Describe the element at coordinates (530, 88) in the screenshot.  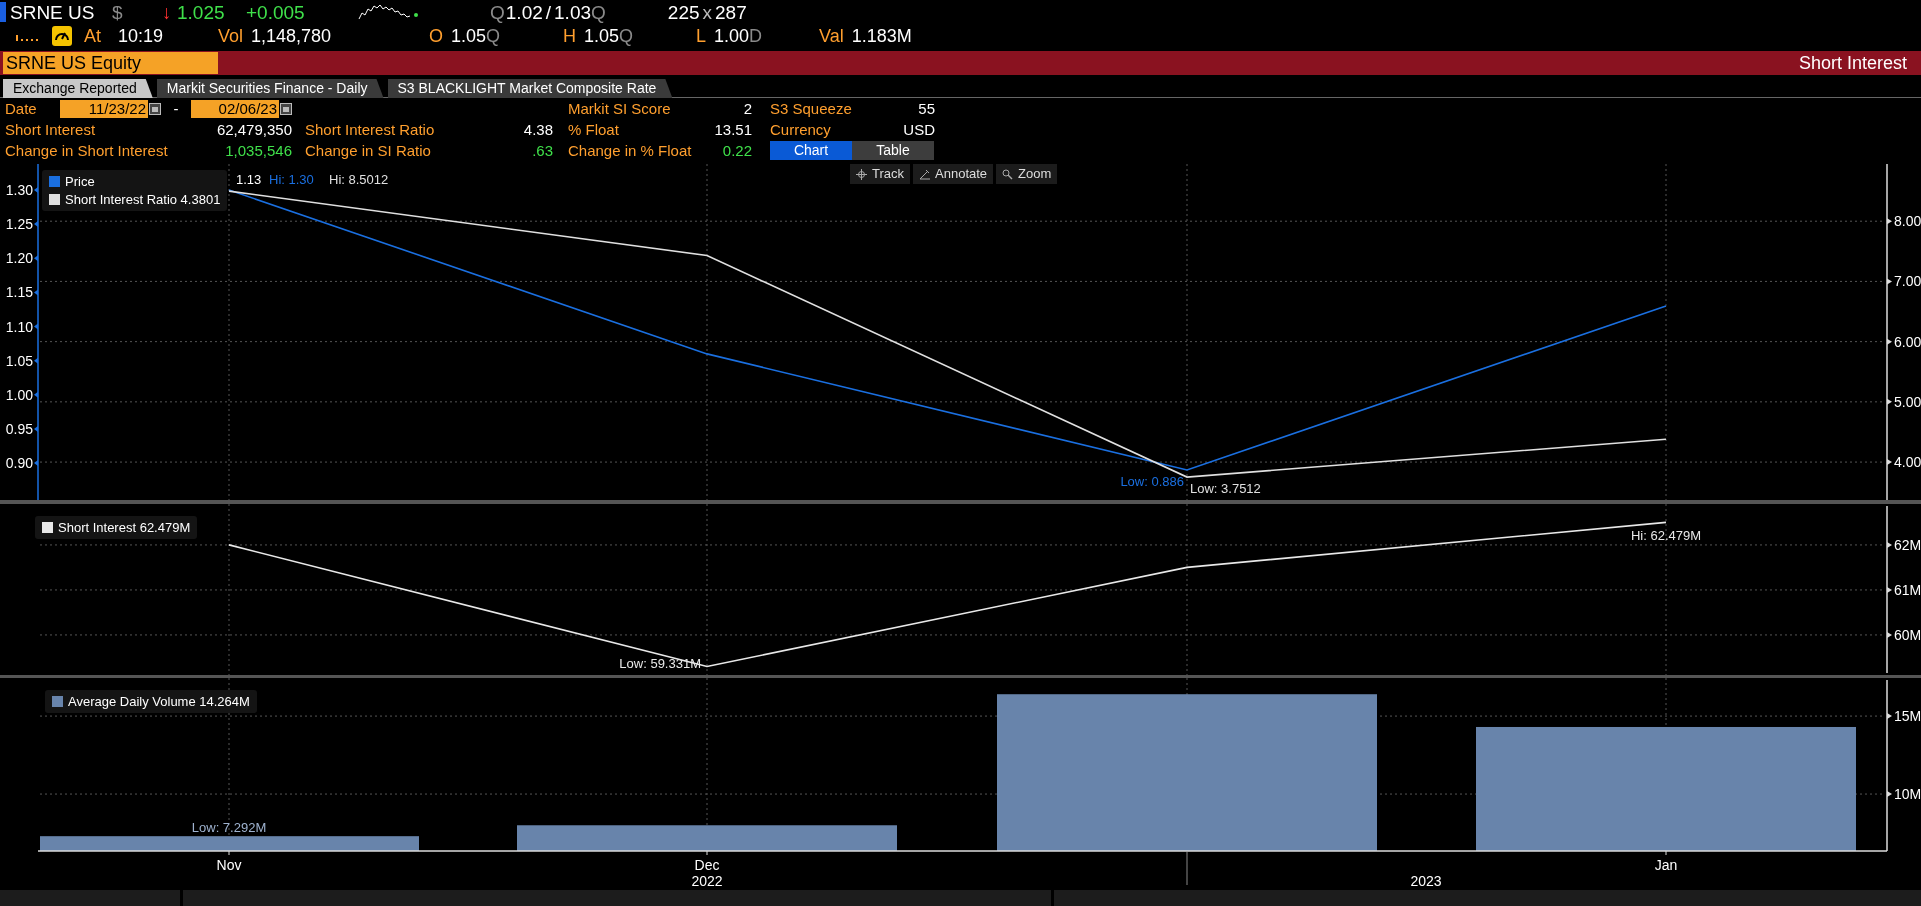
I see `source-tab: S3 BLACKLIGHT Market Composite Rate` at that location.